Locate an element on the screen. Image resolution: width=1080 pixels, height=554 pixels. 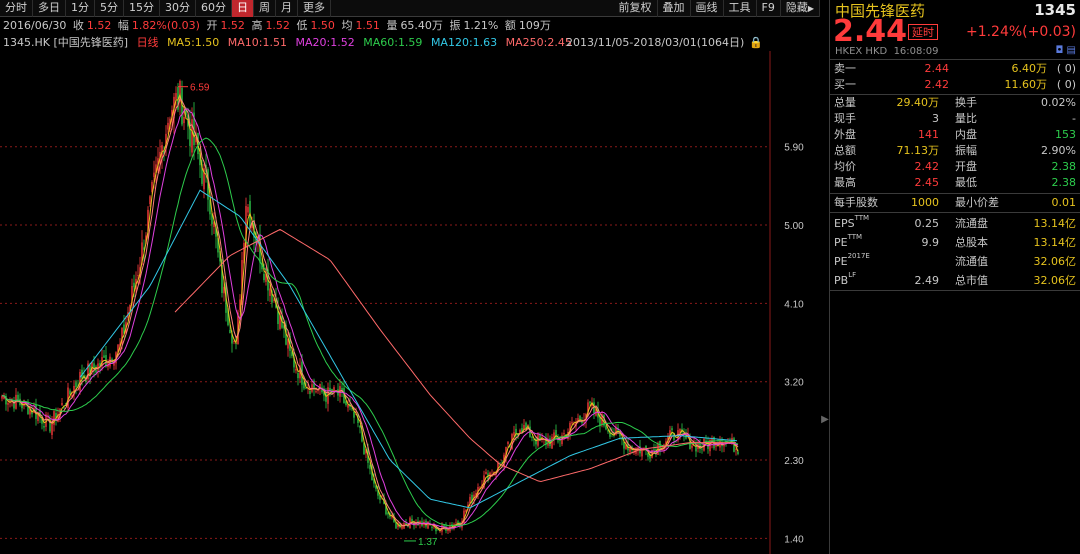
fundamental-label: PBLF is located at coordinates (845, 280).